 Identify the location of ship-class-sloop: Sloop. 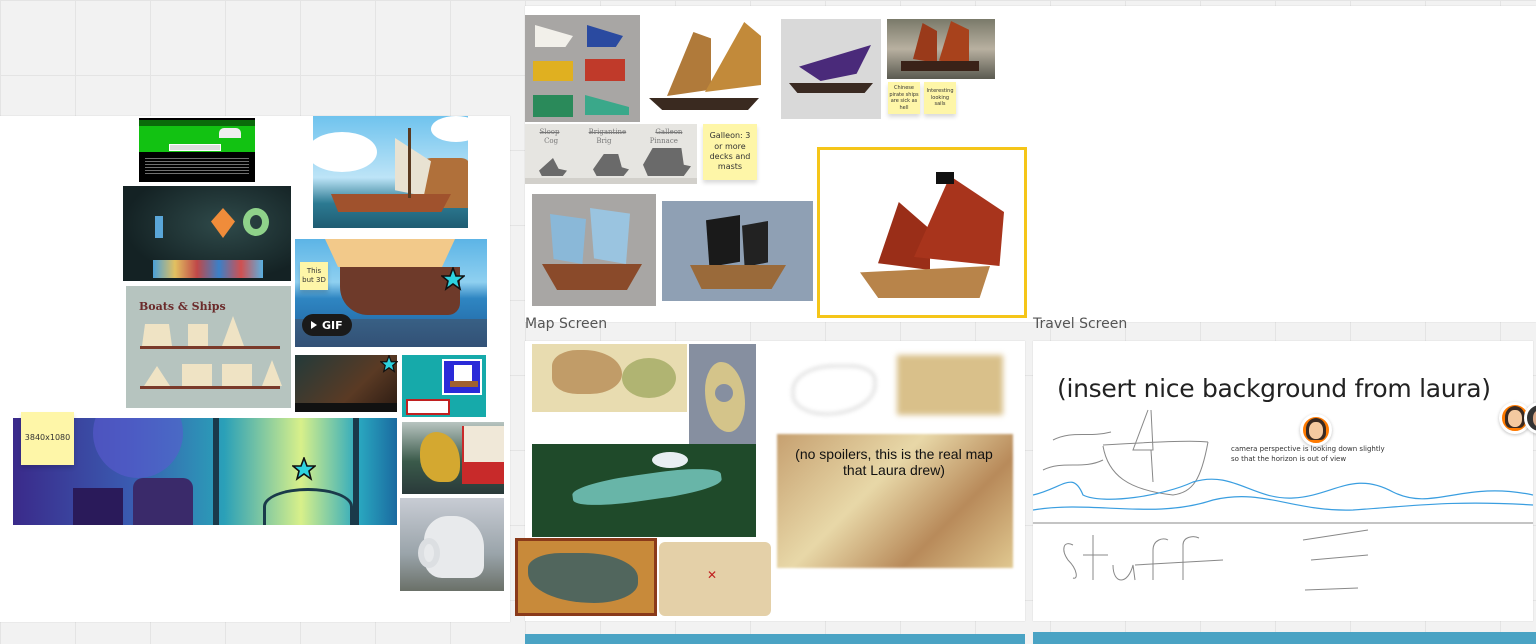
(549, 132).